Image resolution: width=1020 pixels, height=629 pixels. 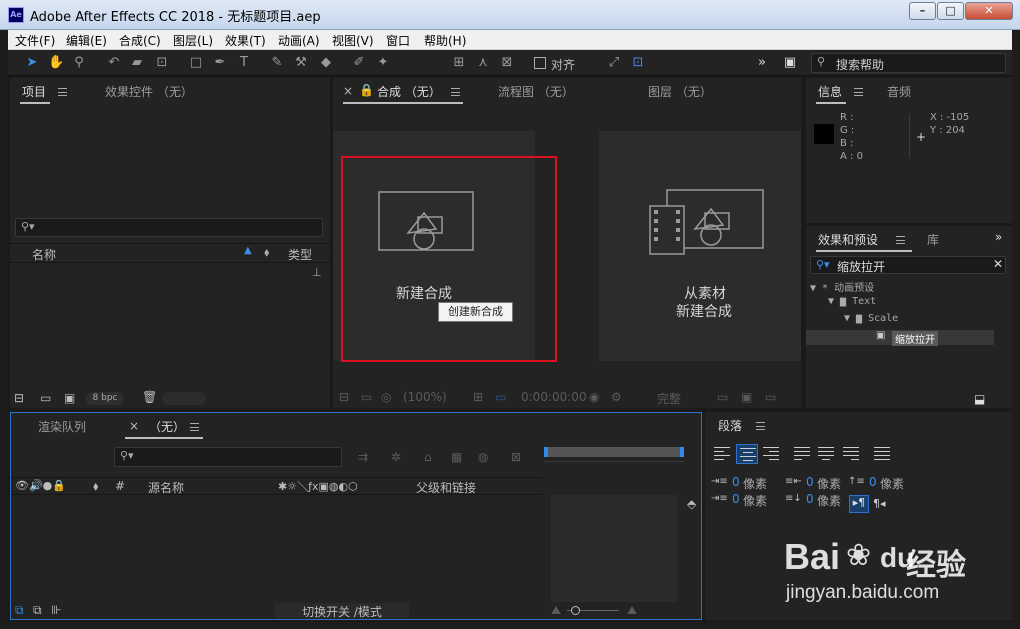 I want to click on interpret-footage-icon: ⊟, so click(x=19, y=398).